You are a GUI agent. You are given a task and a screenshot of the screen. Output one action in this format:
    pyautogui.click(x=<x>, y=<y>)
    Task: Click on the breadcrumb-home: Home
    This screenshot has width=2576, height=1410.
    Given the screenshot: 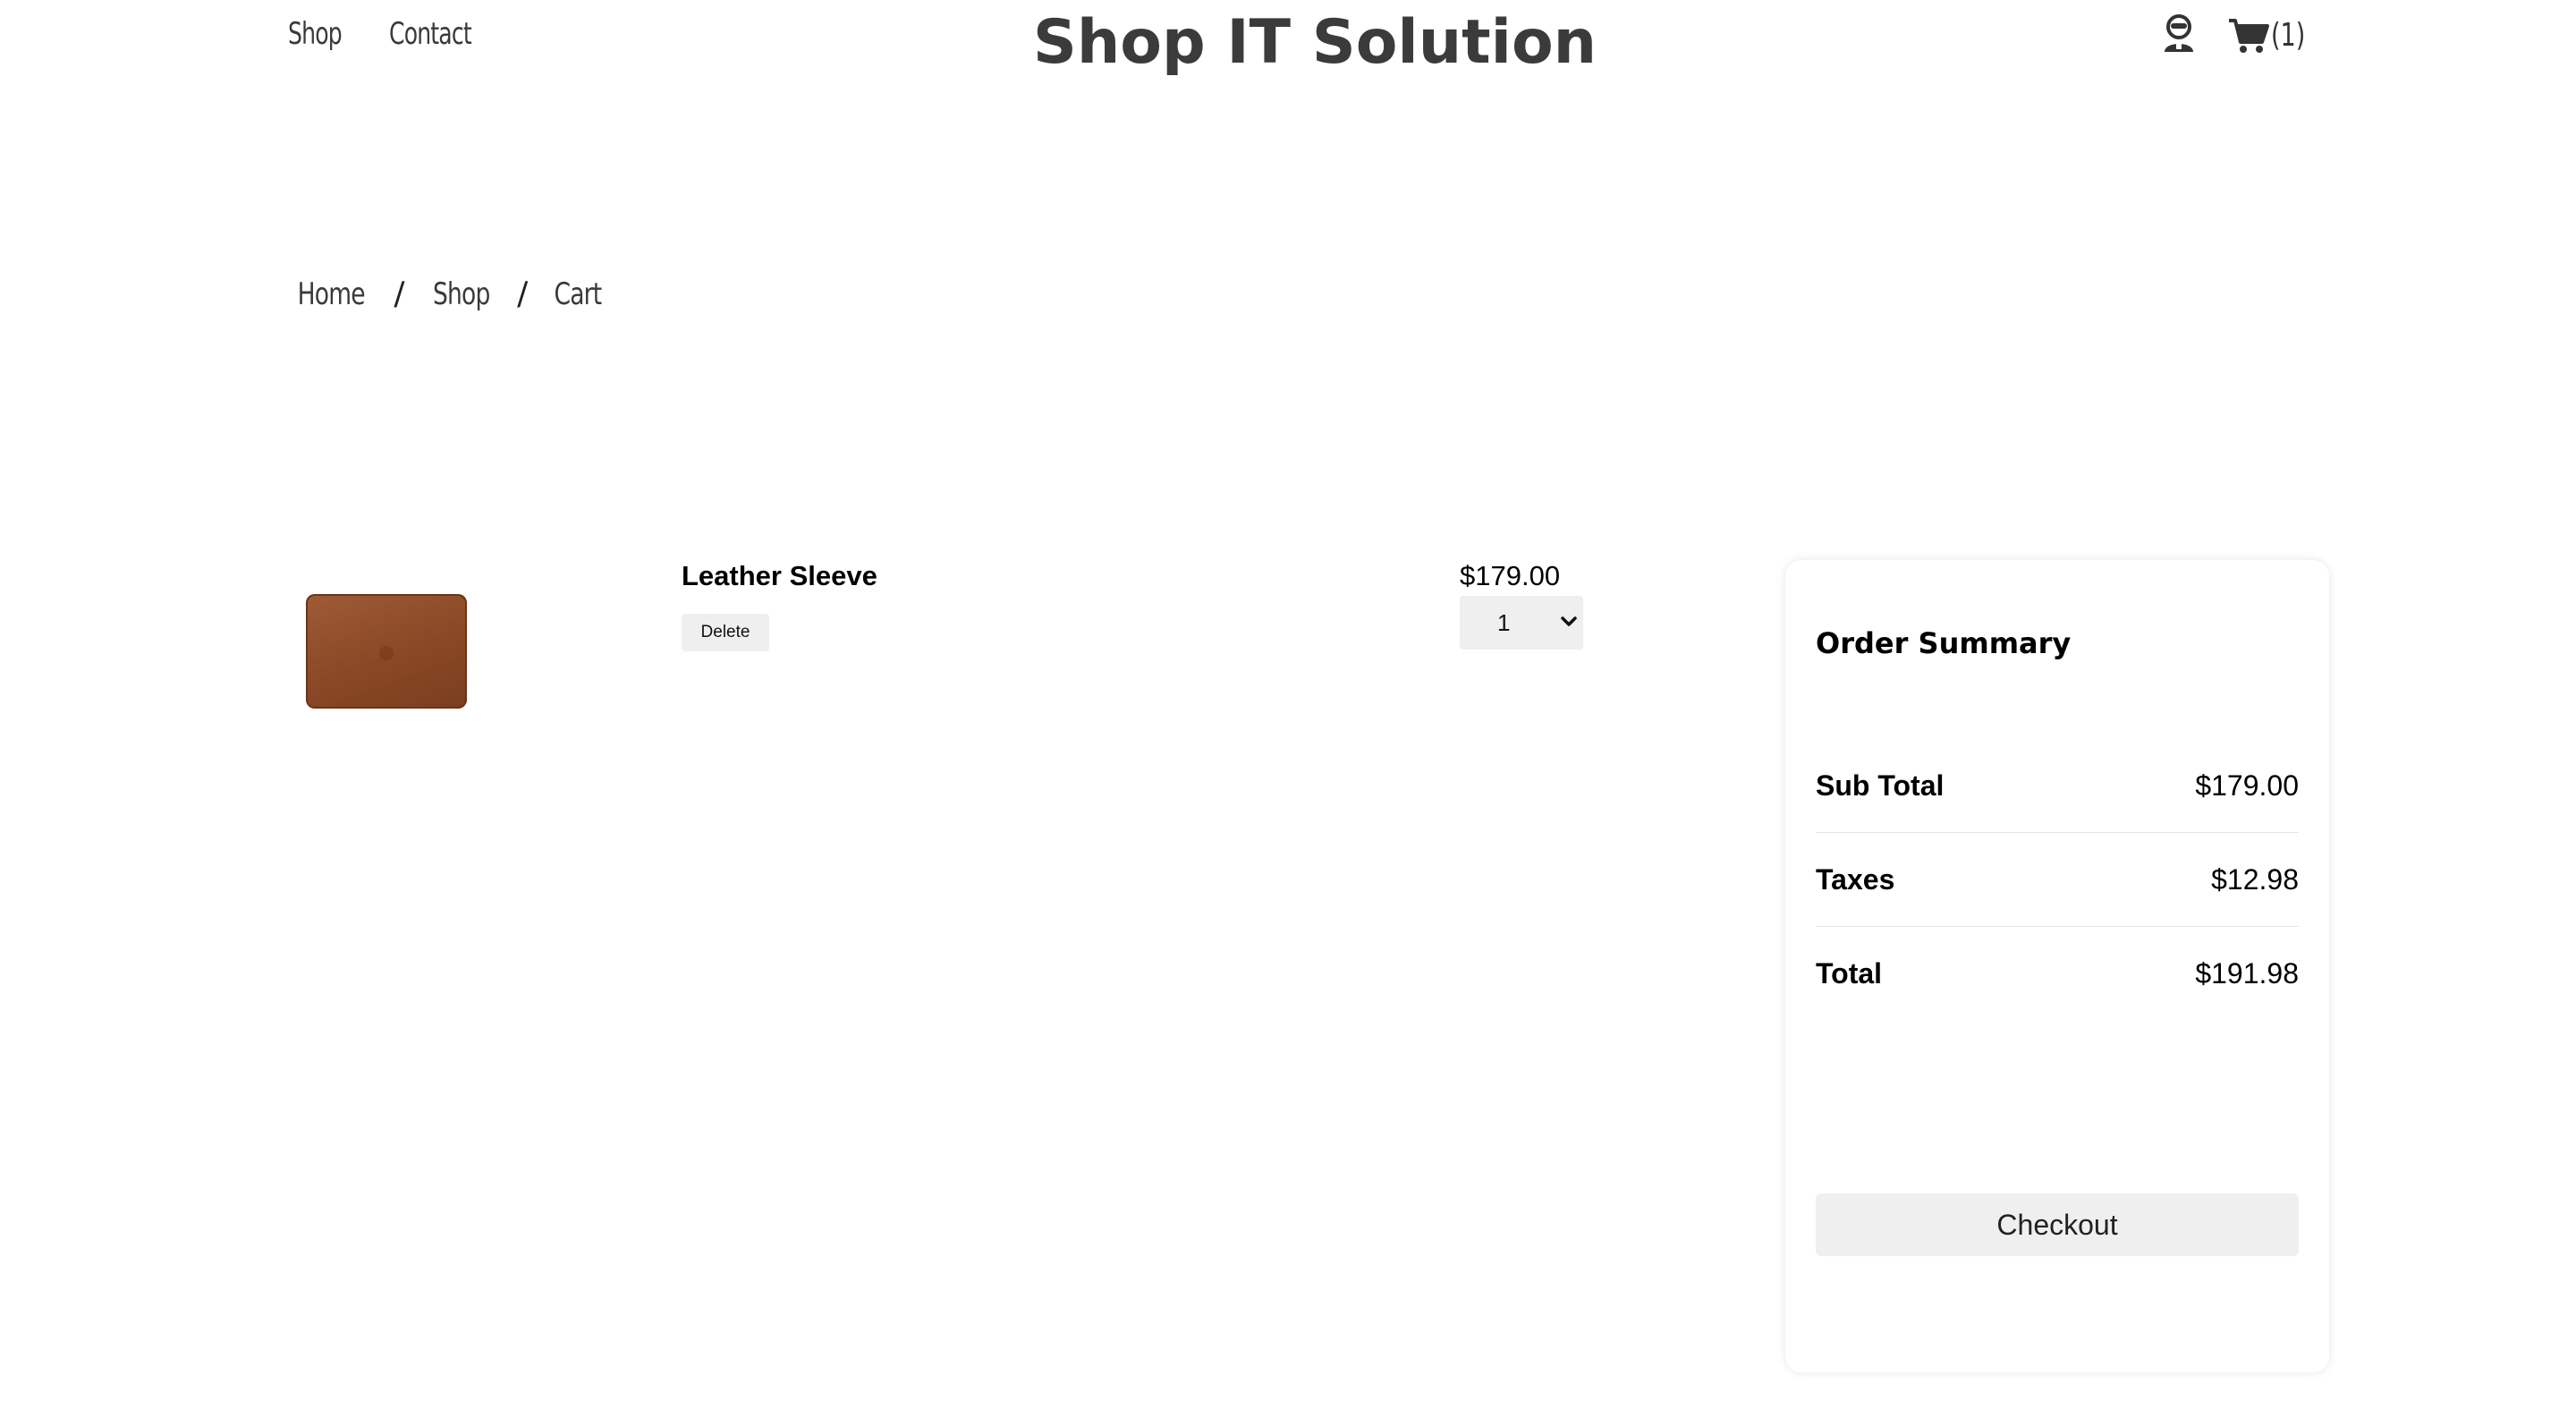 What is the action you would take?
    pyautogui.click(x=332, y=294)
    